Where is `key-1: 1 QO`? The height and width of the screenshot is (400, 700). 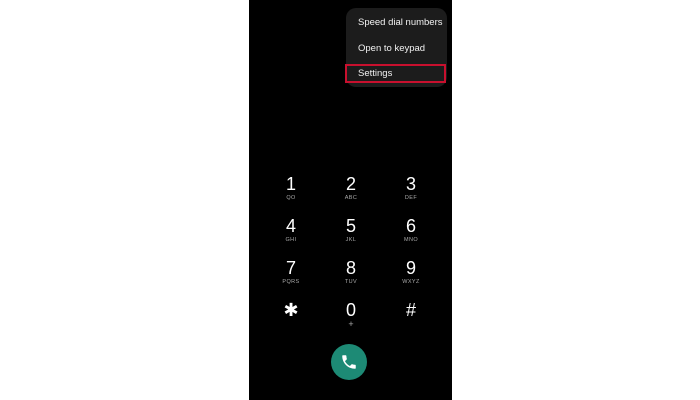
key-1: 1 QO is located at coordinates (291, 195).